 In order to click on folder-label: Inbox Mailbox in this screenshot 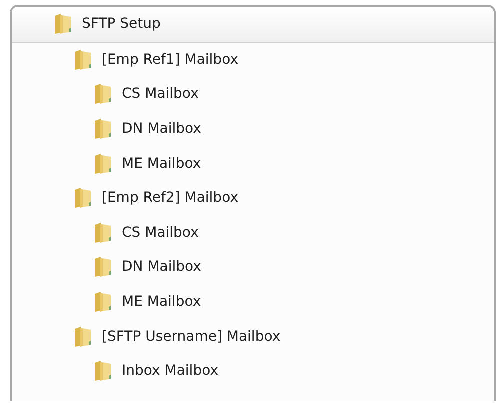, I will do `click(170, 371)`.